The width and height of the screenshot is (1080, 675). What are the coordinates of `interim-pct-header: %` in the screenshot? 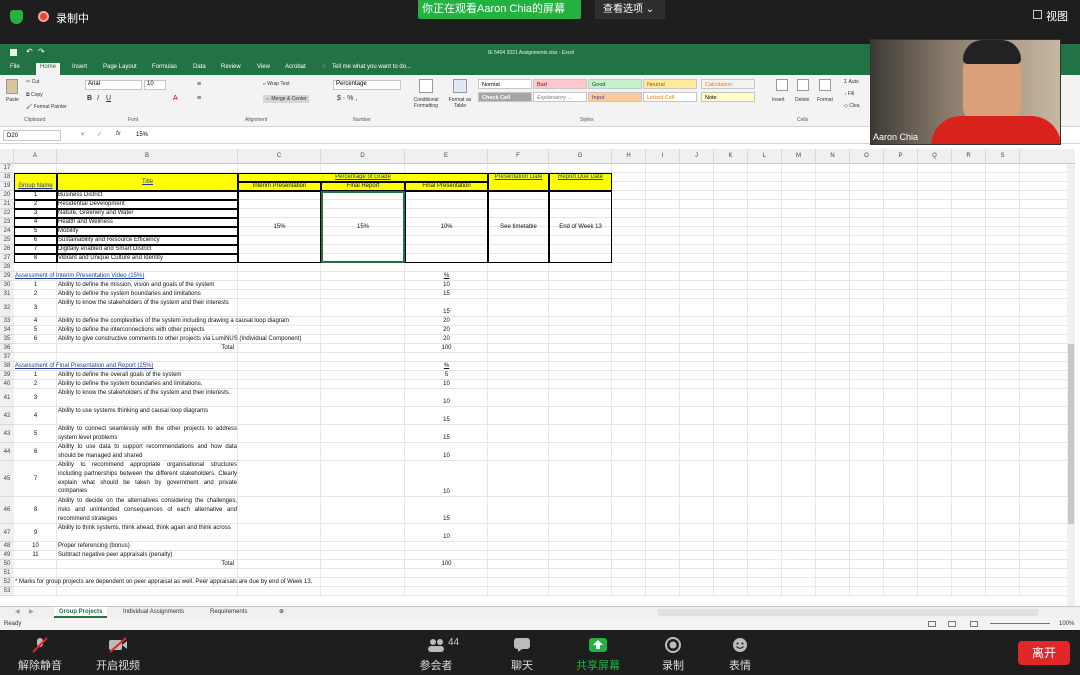 It's located at (446, 276).